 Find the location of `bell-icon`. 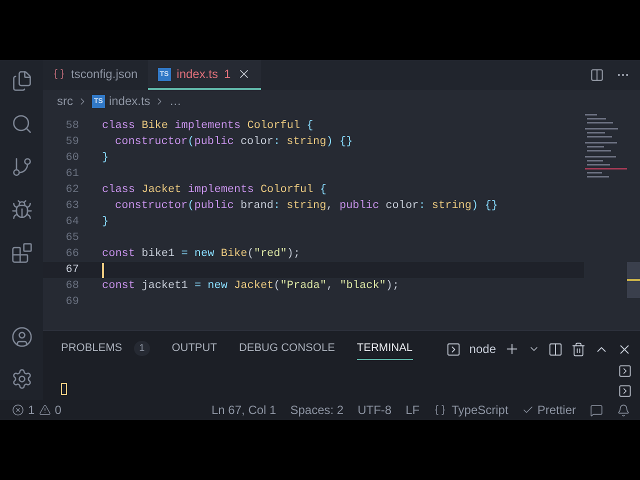

bell-icon is located at coordinates (623, 410).